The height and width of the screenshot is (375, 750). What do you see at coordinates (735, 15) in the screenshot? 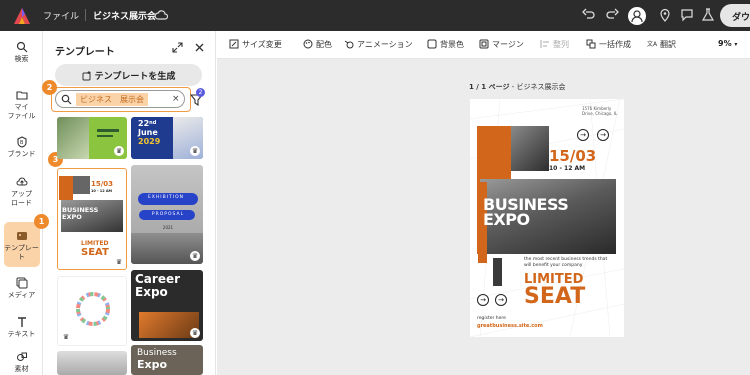
I see `download-button: ダウ` at bounding box center [735, 15].